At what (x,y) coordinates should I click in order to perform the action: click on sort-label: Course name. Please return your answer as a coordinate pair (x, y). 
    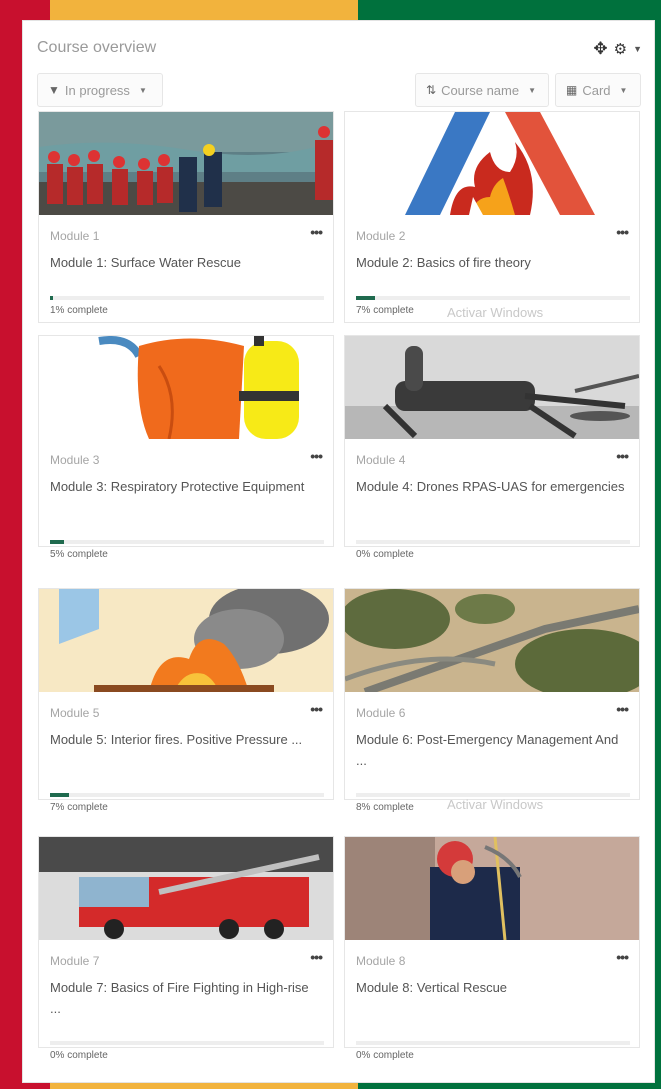
    Looking at the image, I should click on (480, 90).